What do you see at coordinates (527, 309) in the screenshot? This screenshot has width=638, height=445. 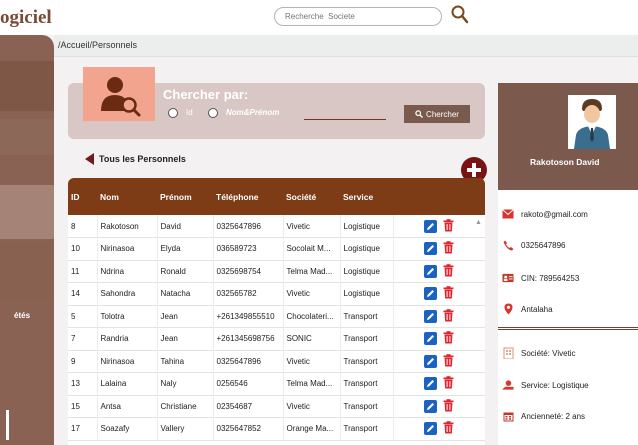 I see `card-location-row: Antalaha` at bounding box center [527, 309].